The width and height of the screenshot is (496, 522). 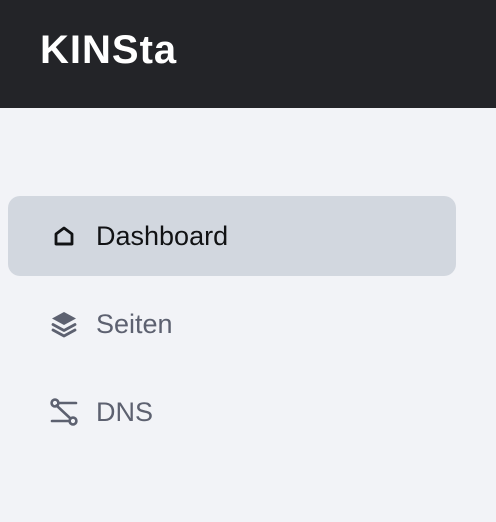 I want to click on route-icon, so click(x=64, y=412).